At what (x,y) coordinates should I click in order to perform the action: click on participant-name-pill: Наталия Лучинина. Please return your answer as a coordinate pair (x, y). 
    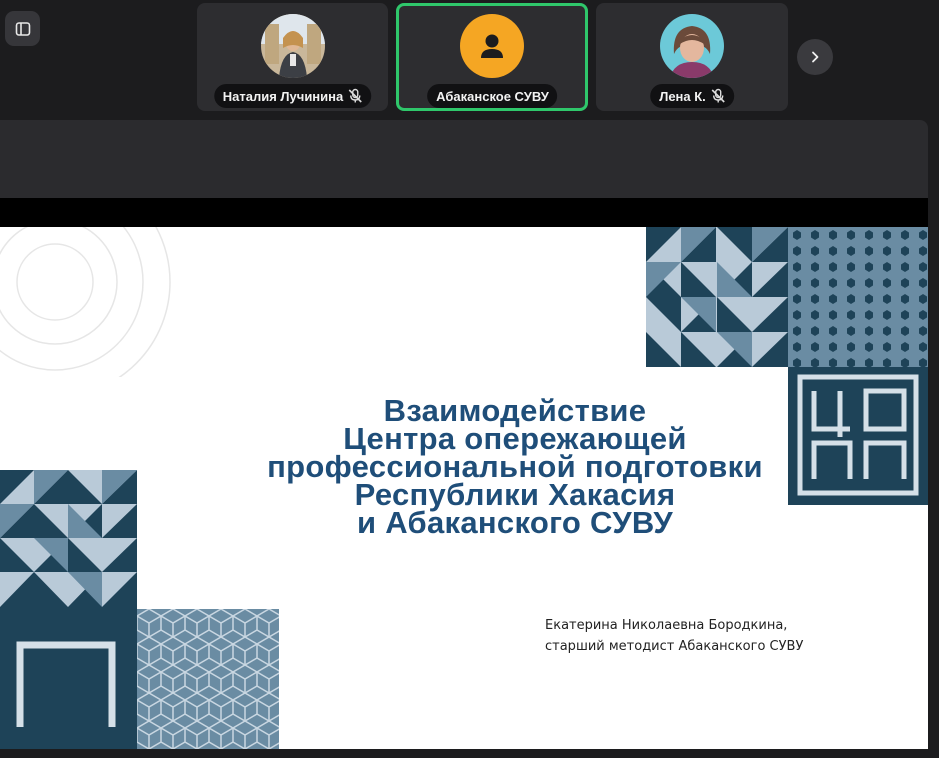
    Looking at the image, I should click on (292, 96).